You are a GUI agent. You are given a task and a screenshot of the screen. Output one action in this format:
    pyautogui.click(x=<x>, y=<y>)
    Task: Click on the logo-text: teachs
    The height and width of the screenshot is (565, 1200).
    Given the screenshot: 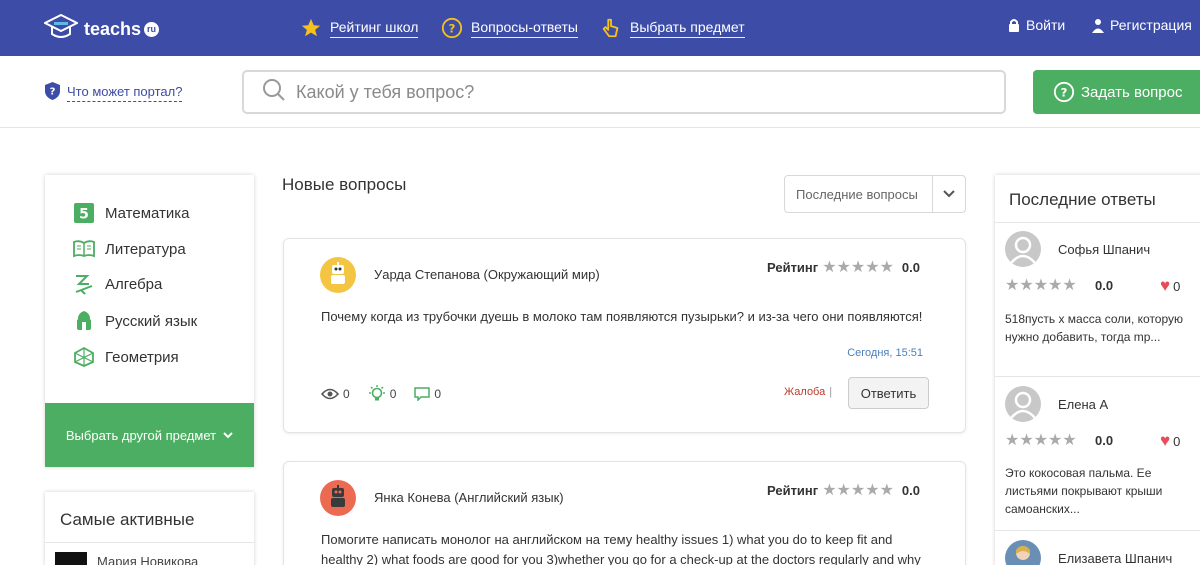 What is the action you would take?
    pyautogui.click(x=113, y=29)
    